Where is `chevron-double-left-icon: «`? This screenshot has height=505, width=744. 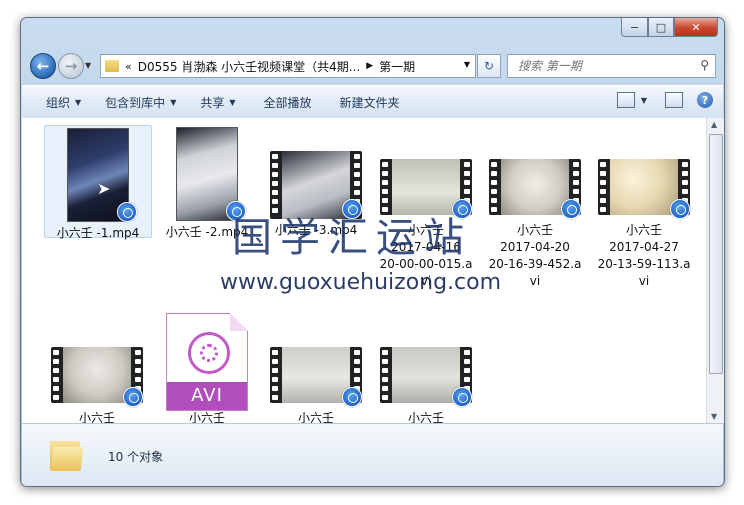 chevron-double-left-icon: « is located at coordinates (128, 66).